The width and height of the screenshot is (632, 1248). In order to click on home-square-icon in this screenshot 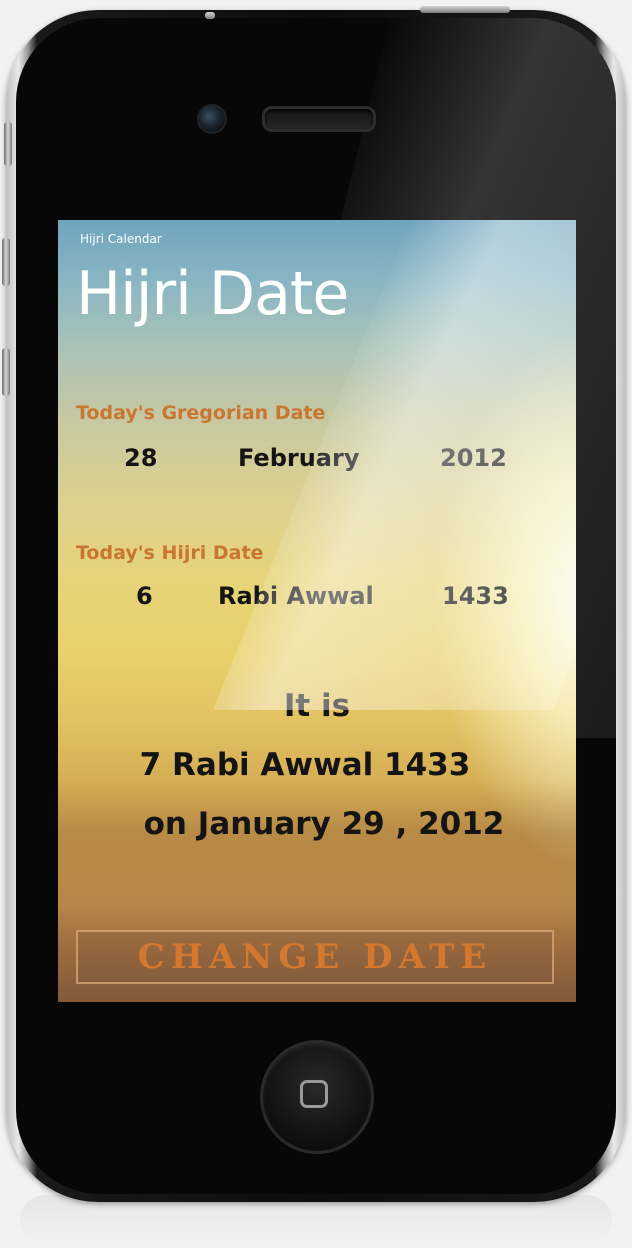, I will do `click(314, 1094)`.